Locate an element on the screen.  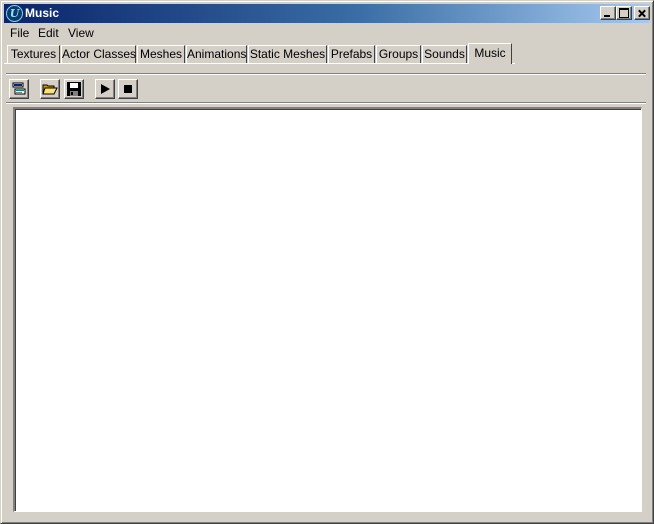
window-title: Music is located at coordinates (42, 13).